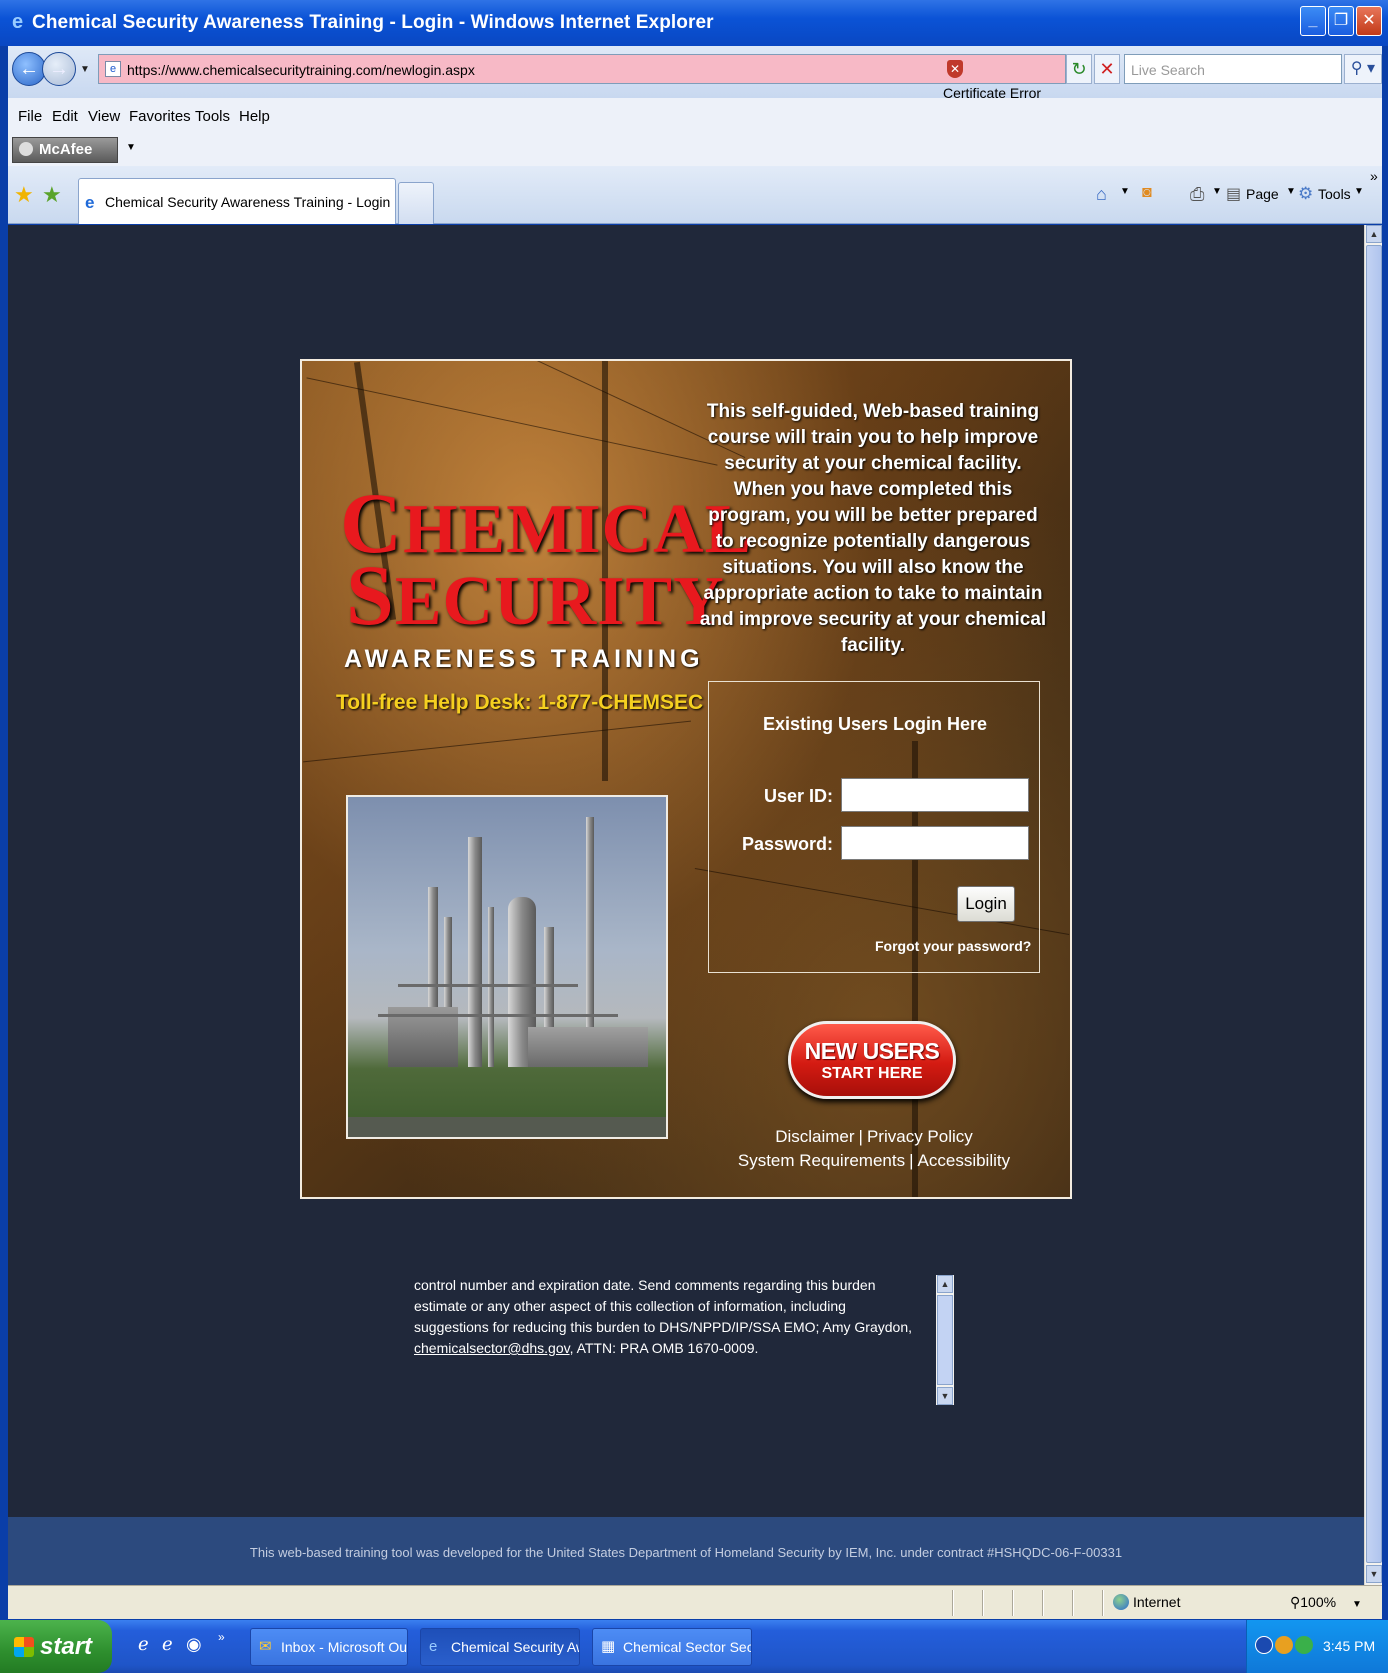 Image resolution: width=1388 pixels, height=1673 pixels. I want to click on feeds-icon: ◙, so click(1147, 193).